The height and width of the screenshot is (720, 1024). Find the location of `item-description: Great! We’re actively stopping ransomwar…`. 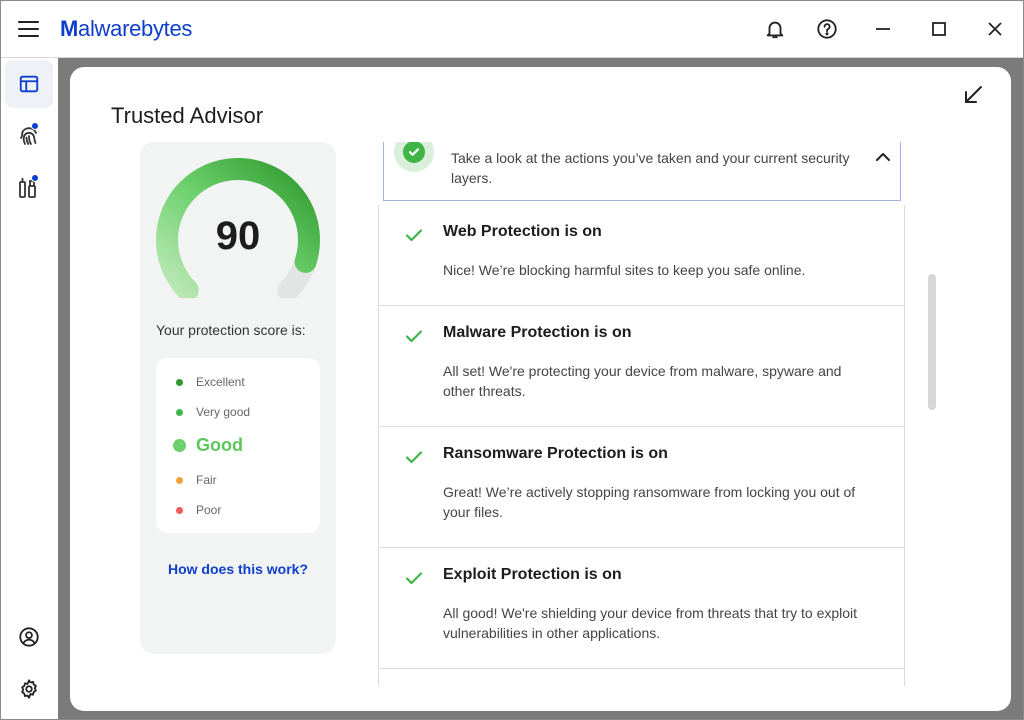

item-description: Great! We’re actively stopping ransomwar… is located at coordinates (649, 502).